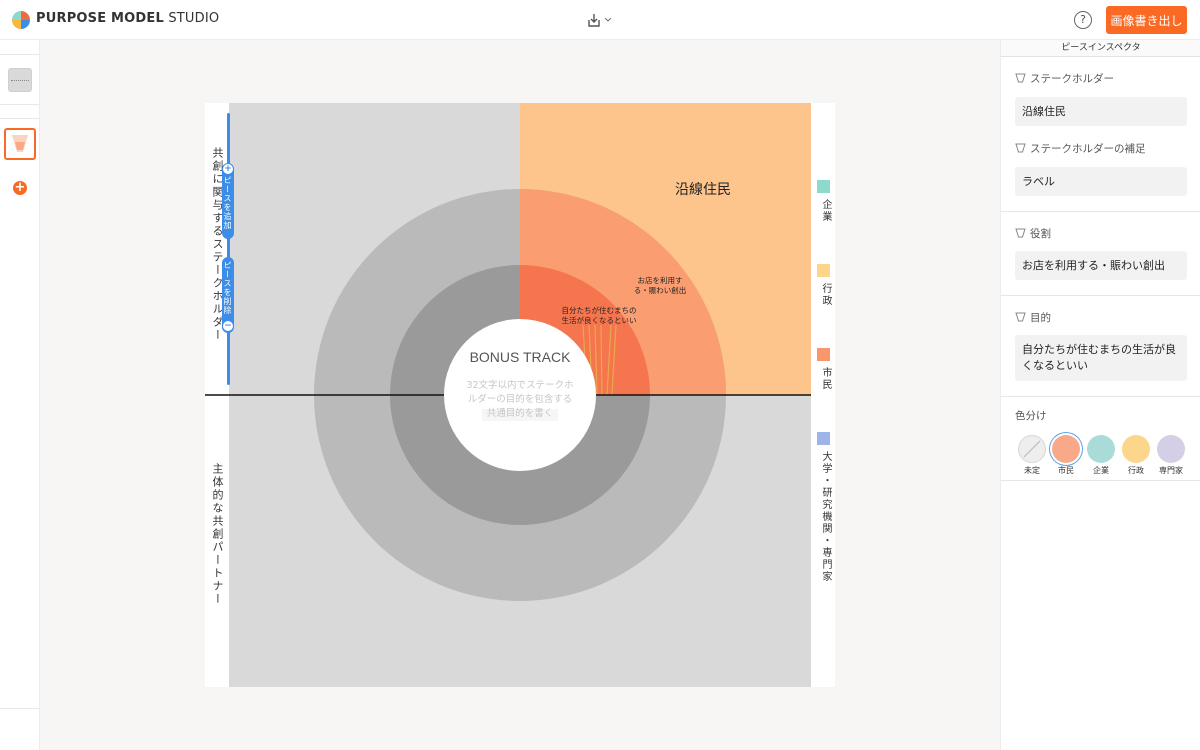 The image size is (1200, 750). What do you see at coordinates (1033, 317) in the screenshot?
I see `purpose-field-label: 目的` at bounding box center [1033, 317].